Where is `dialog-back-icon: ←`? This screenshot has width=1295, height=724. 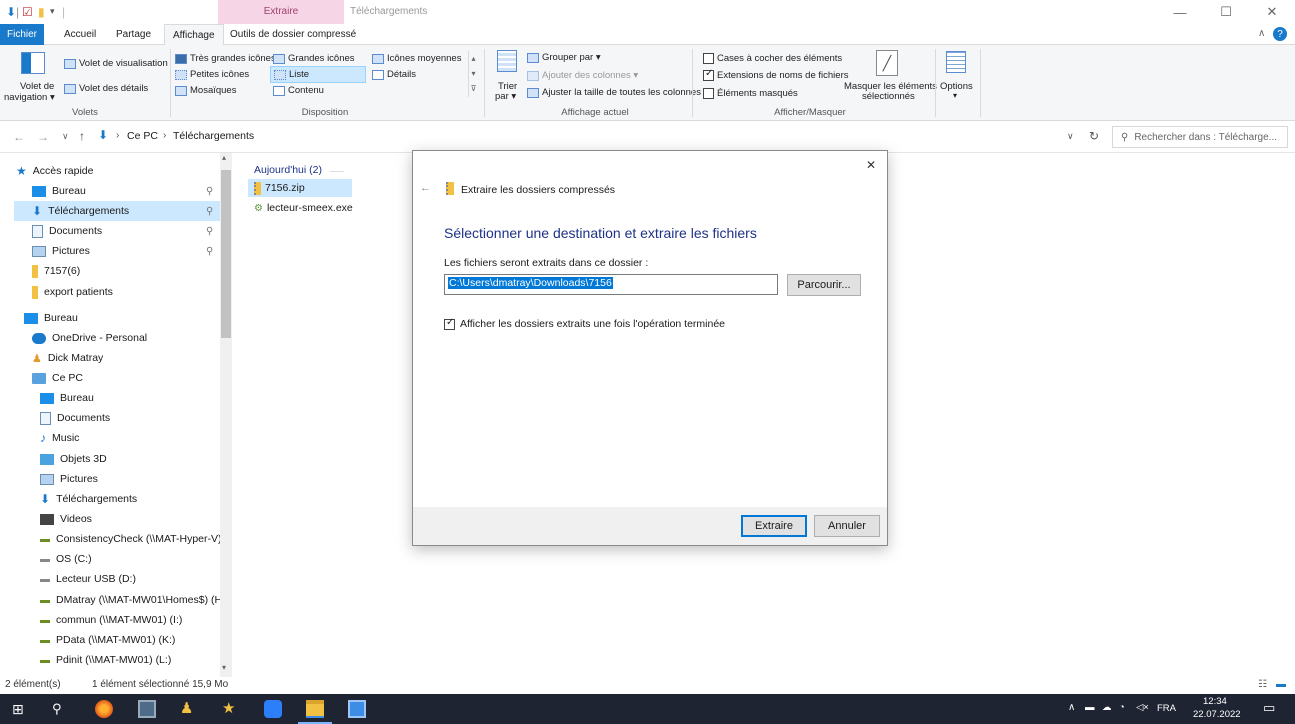 dialog-back-icon: ← is located at coordinates (425, 188).